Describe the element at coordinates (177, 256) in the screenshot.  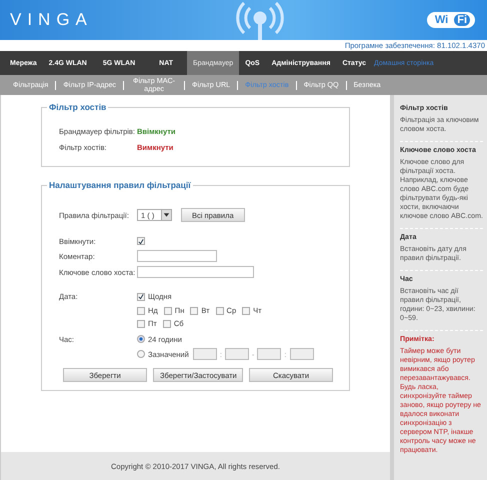
I see `comment-field` at that location.